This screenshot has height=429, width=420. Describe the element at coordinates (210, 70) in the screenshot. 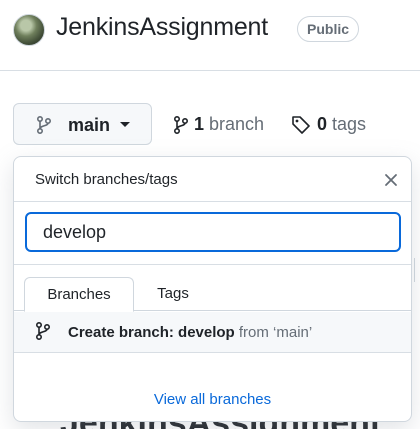

I see `header-divider` at that location.